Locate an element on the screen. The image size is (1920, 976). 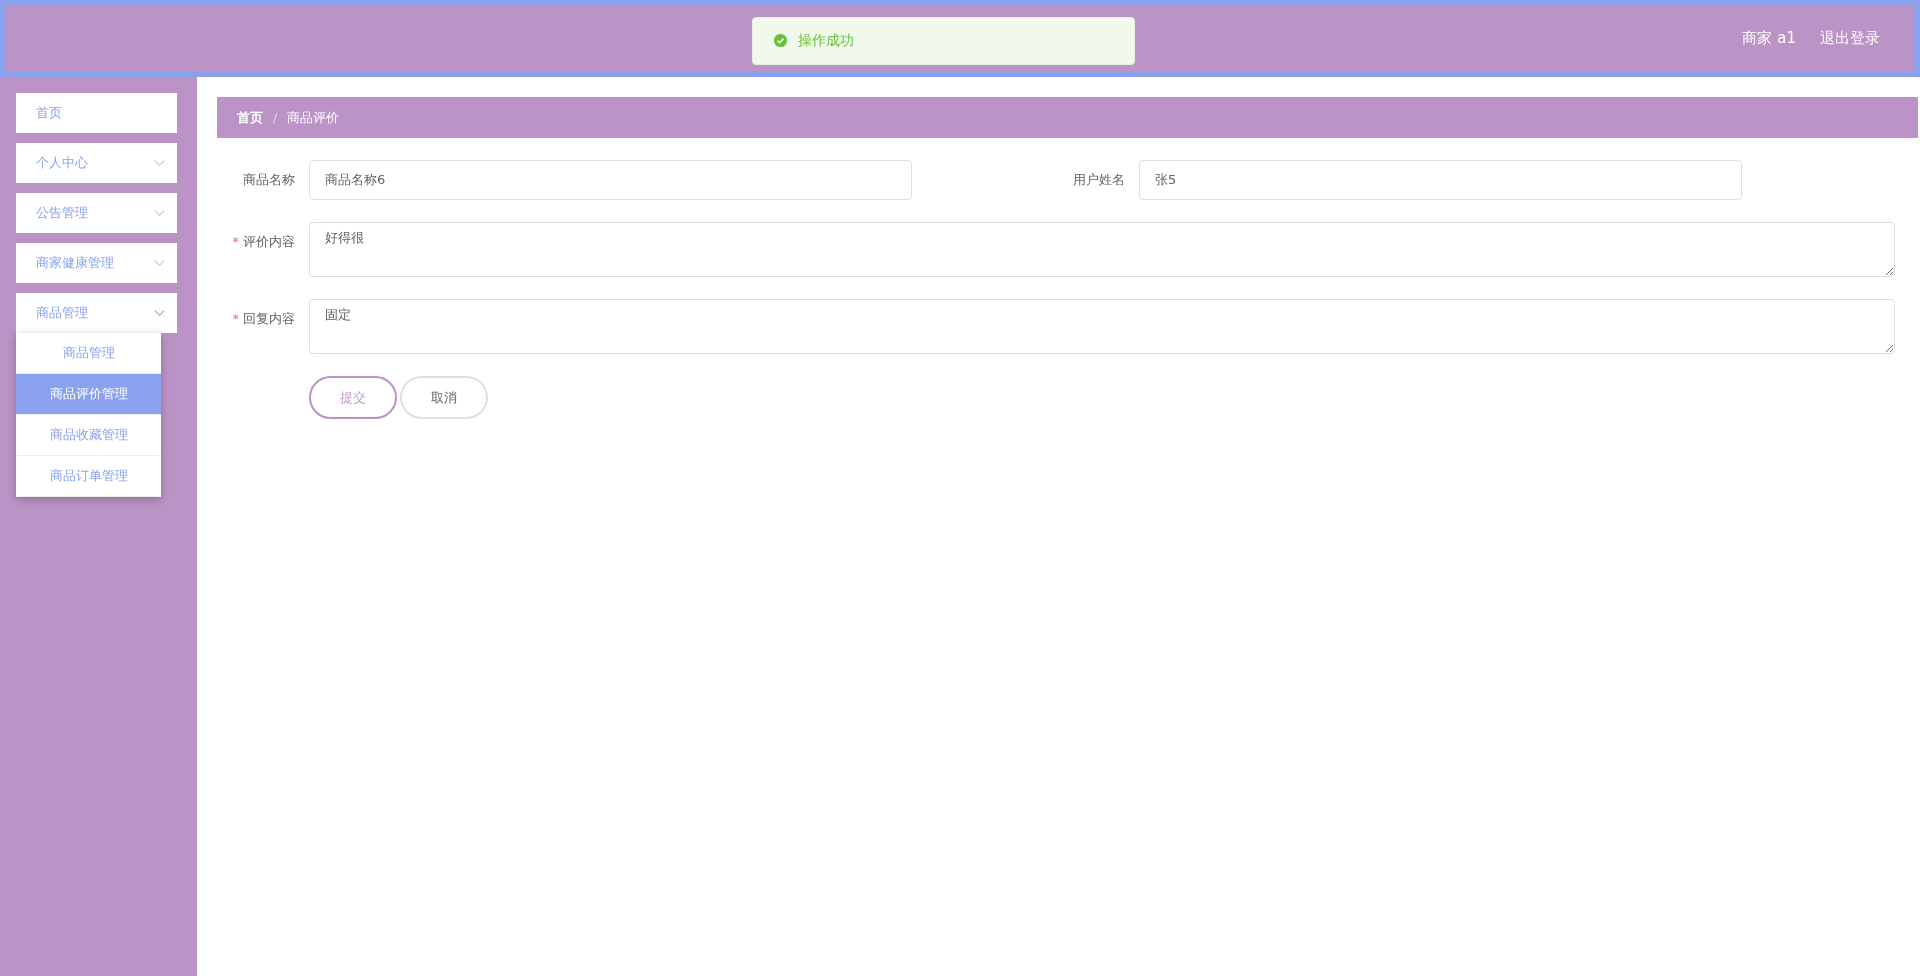
field-label: 商品名称 is located at coordinates (269, 179).